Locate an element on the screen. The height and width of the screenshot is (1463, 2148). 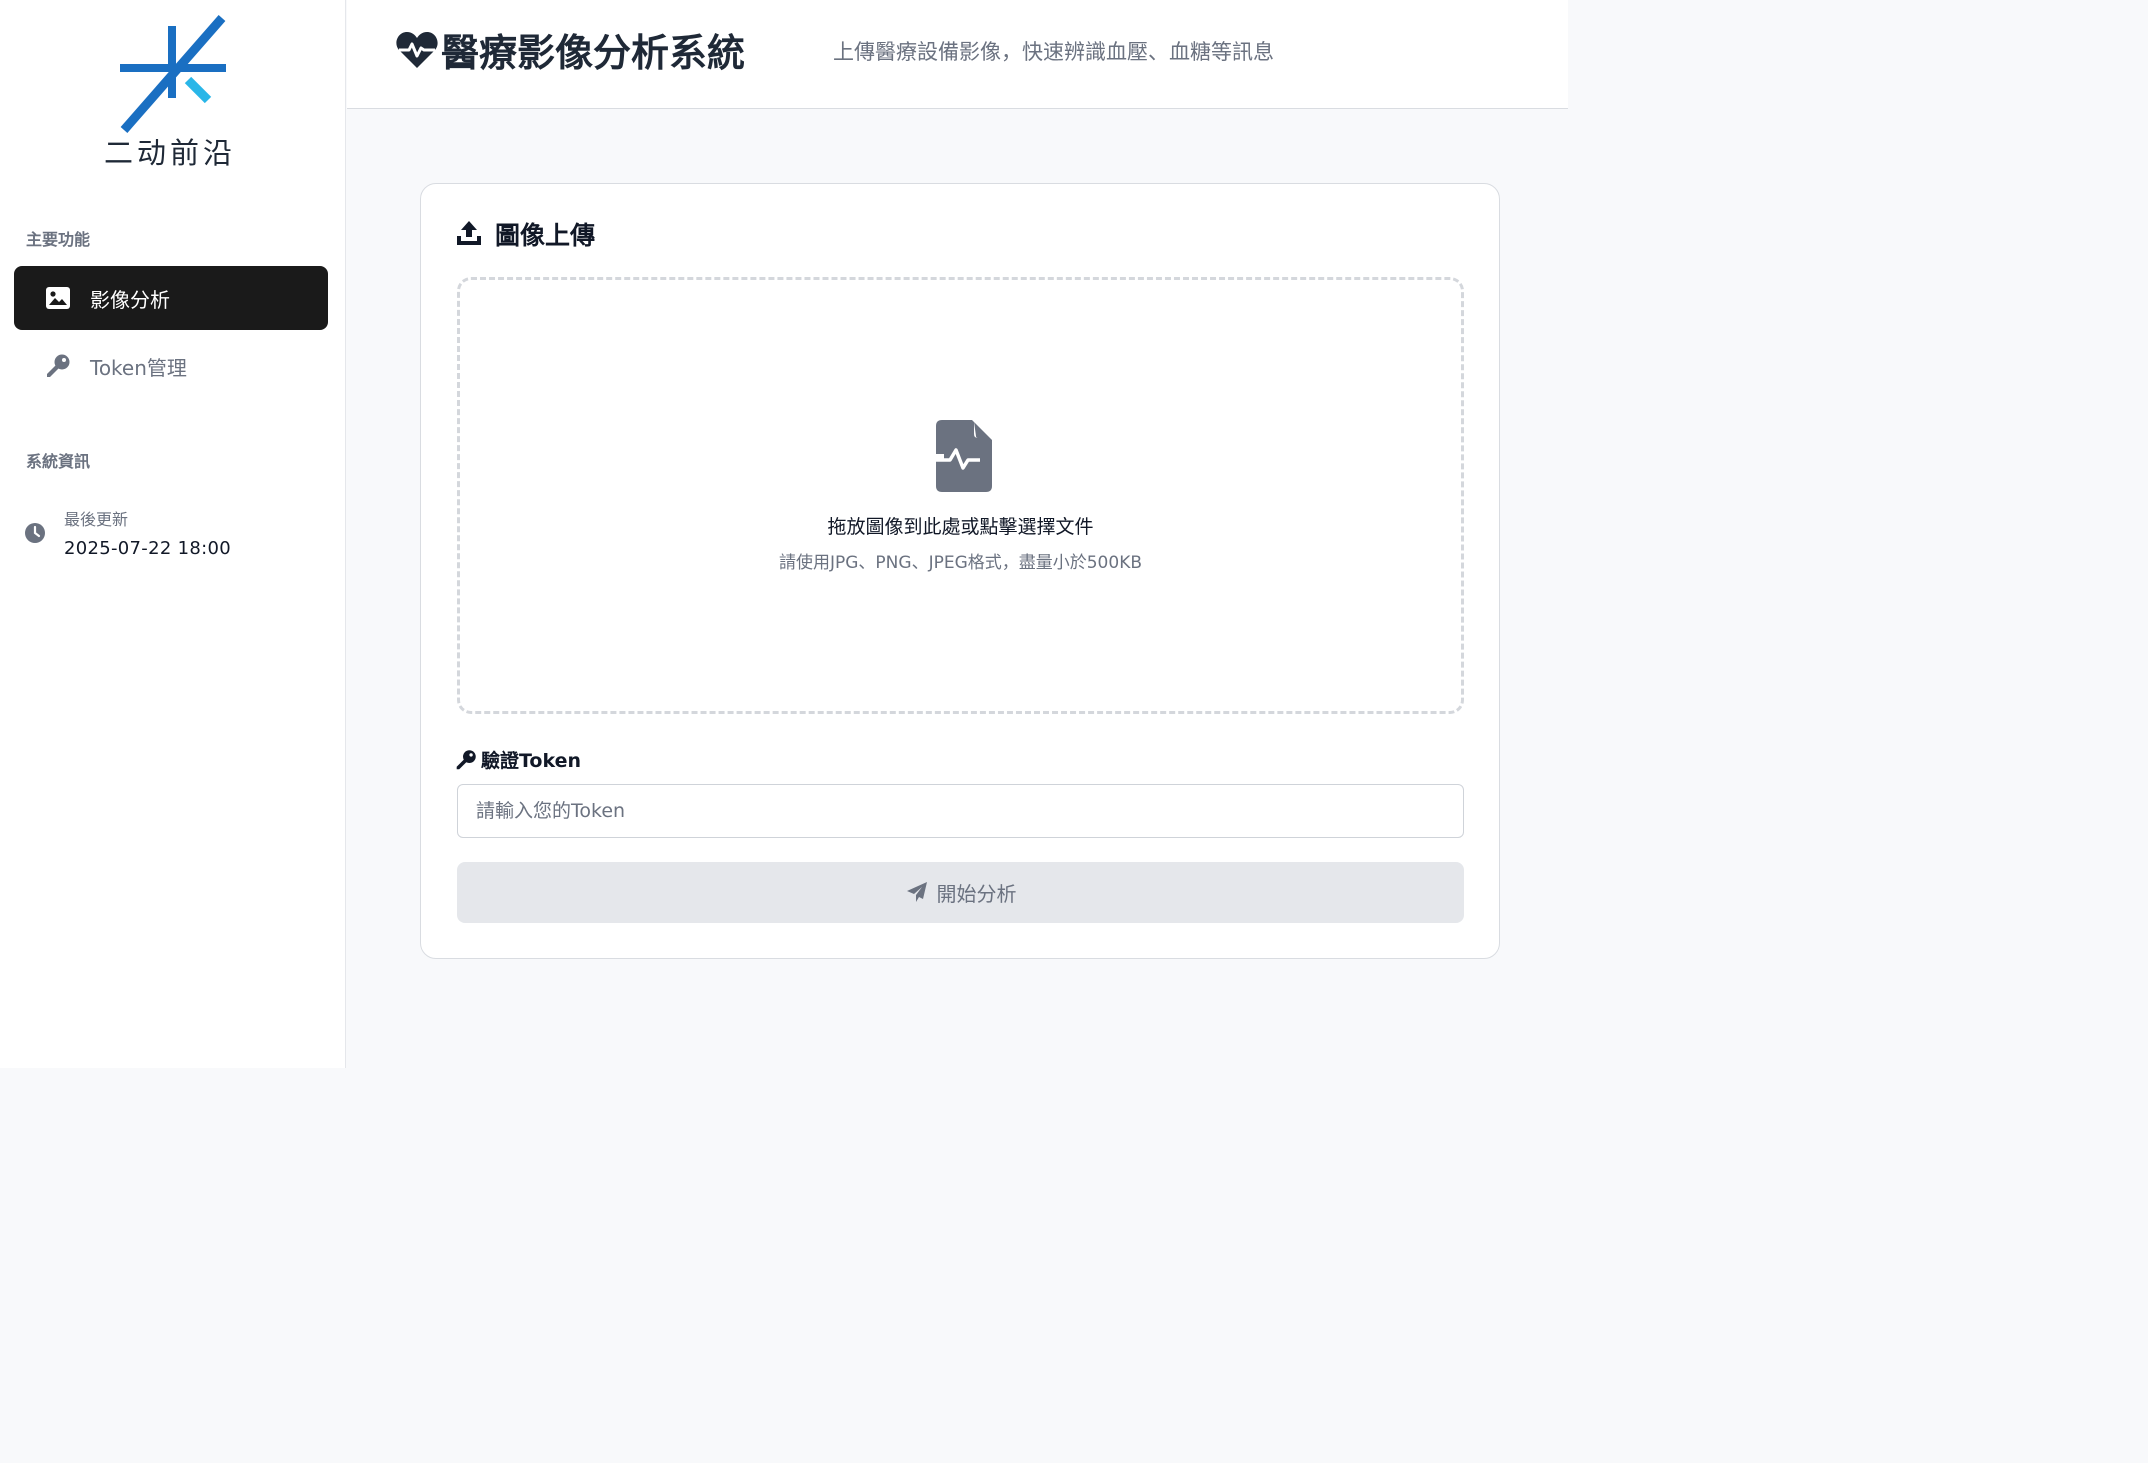
brand-name: 二动前沿 is located at coordinates (169, 153).